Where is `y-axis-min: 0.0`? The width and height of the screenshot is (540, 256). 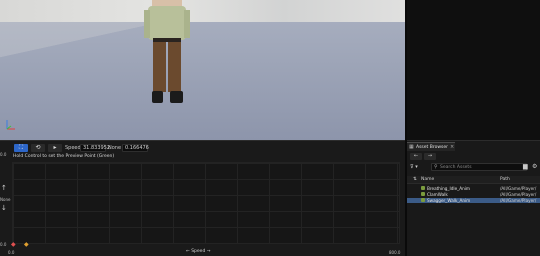
y-axis-min: 0.0 is located at coordinates (3, 244).